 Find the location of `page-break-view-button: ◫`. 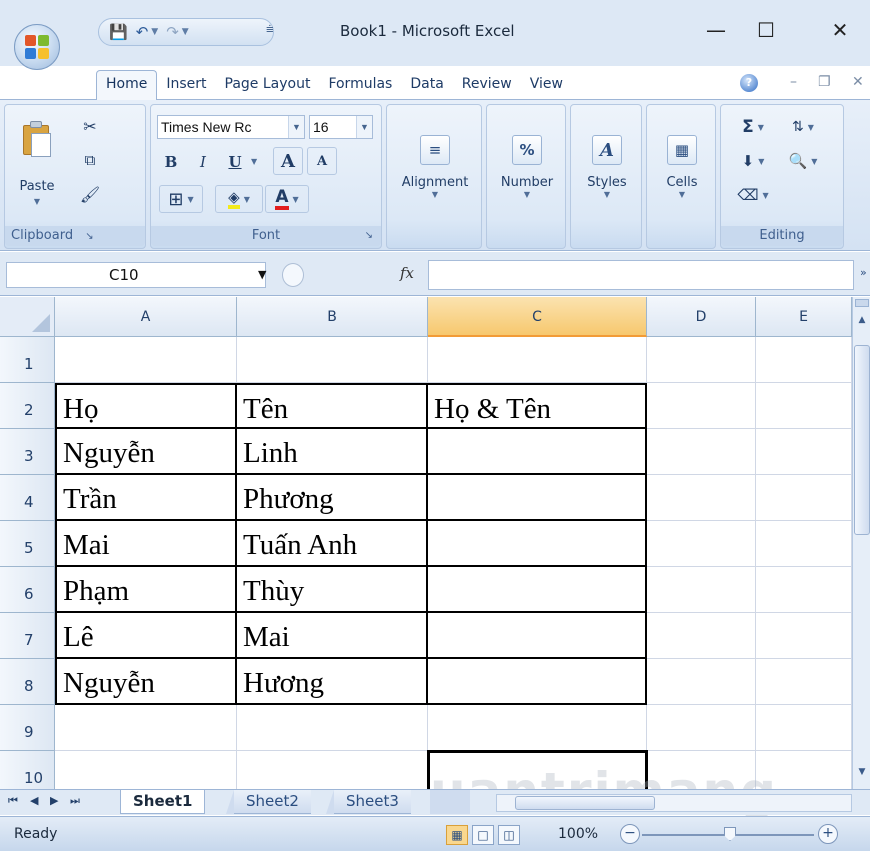

page-break-view-button: ◫ is located at coordinates (509, 835).